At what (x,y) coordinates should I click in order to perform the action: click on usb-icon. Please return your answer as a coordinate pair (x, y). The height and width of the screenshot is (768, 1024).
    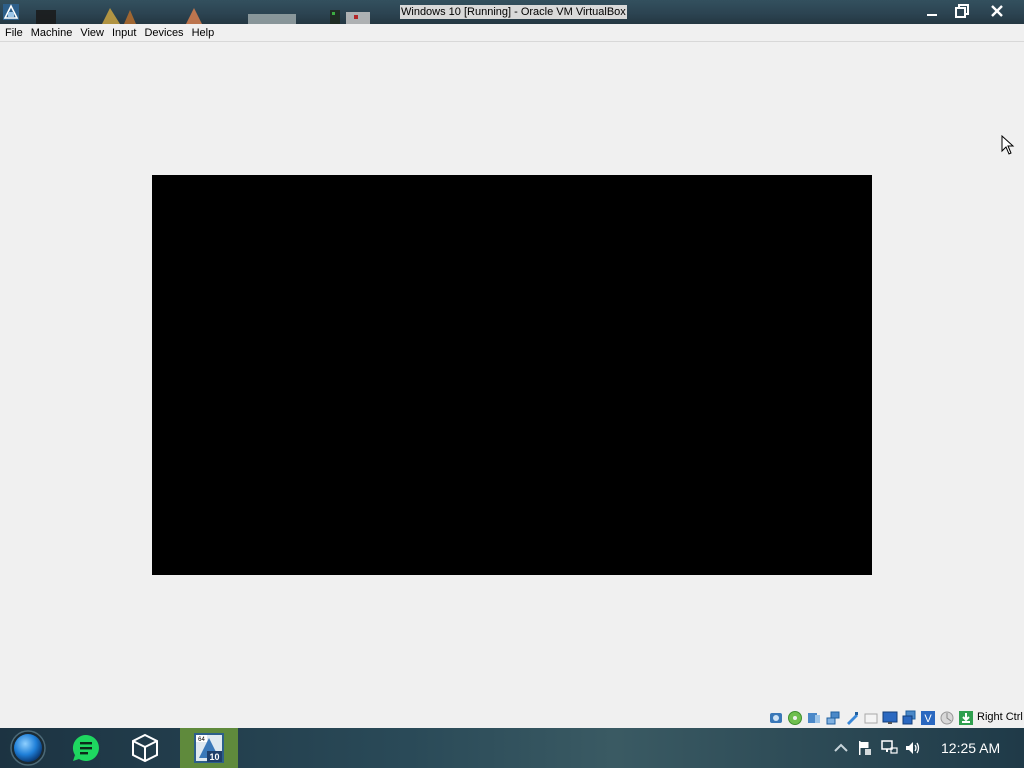
    Looking at the image, I should click on (852, 718).